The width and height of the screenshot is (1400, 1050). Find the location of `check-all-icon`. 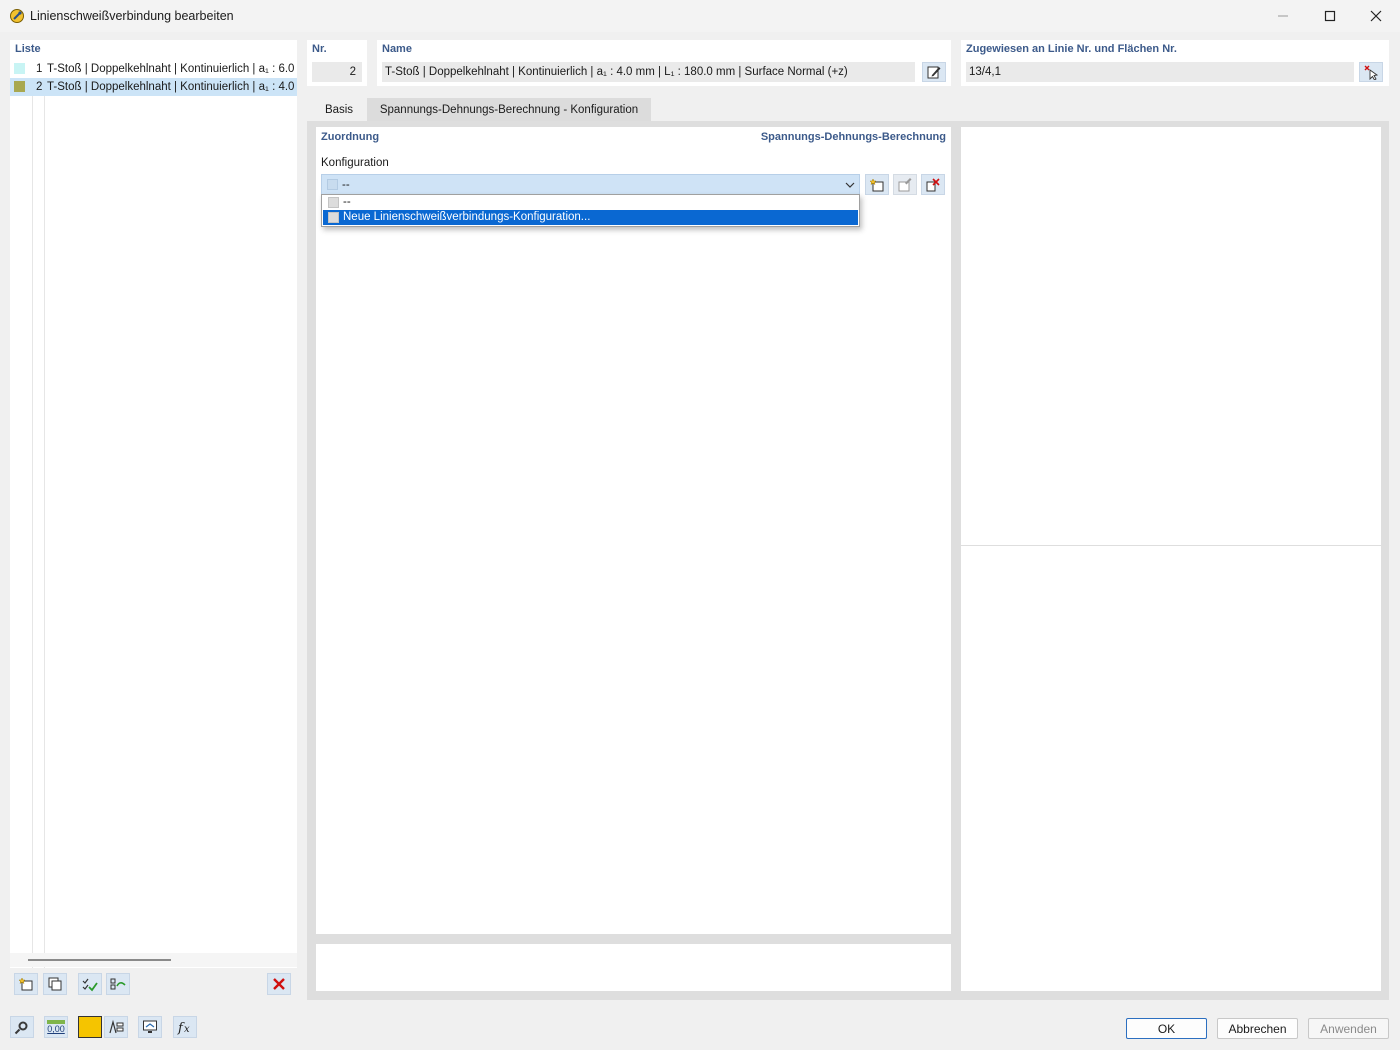

check-all-icon is located at coordinates (90, 985).